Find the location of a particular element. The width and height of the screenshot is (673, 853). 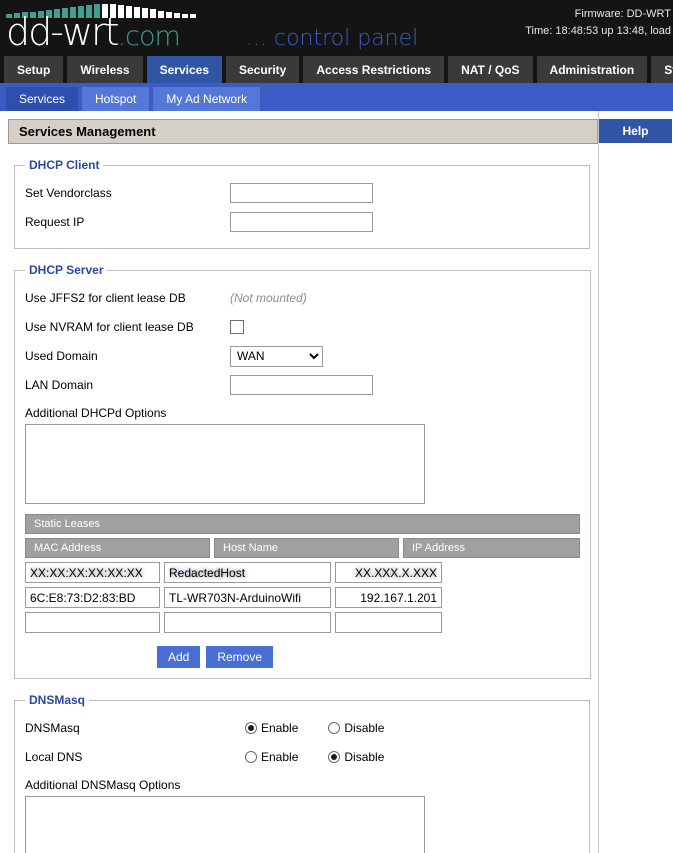

dnsmasq-disable-radio is located at coordinates (334, 728).